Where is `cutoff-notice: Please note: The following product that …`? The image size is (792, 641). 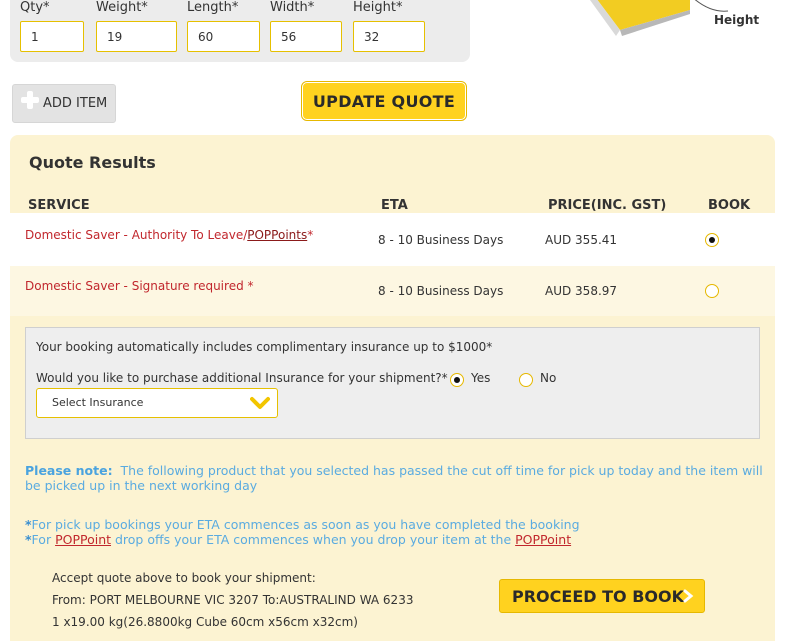 cutoff-notice: Please note: The following product that … is located at coordinates (395, 478).